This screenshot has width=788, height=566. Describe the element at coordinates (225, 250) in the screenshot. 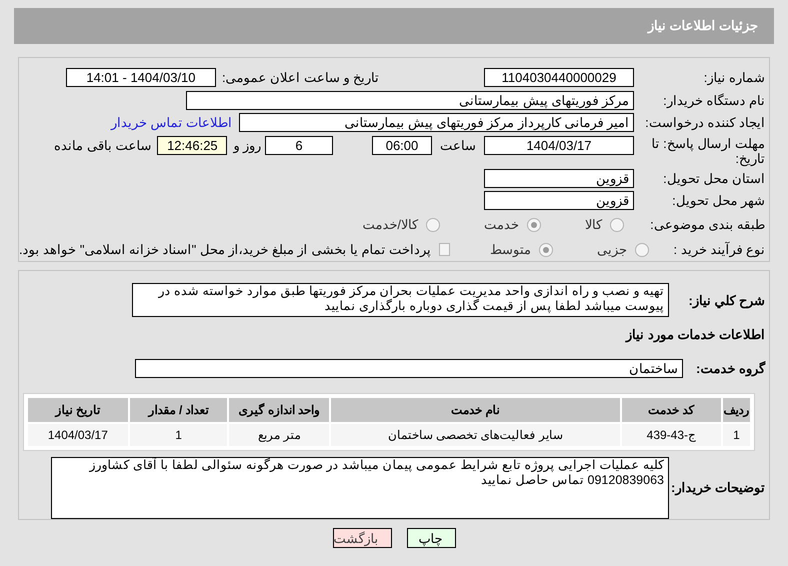

I see `field-label: پرداخت تمام یا بخشی از مبلغ خرید،از محل "اسناد خزانه اسلامی" خواهد بود.` at that location.